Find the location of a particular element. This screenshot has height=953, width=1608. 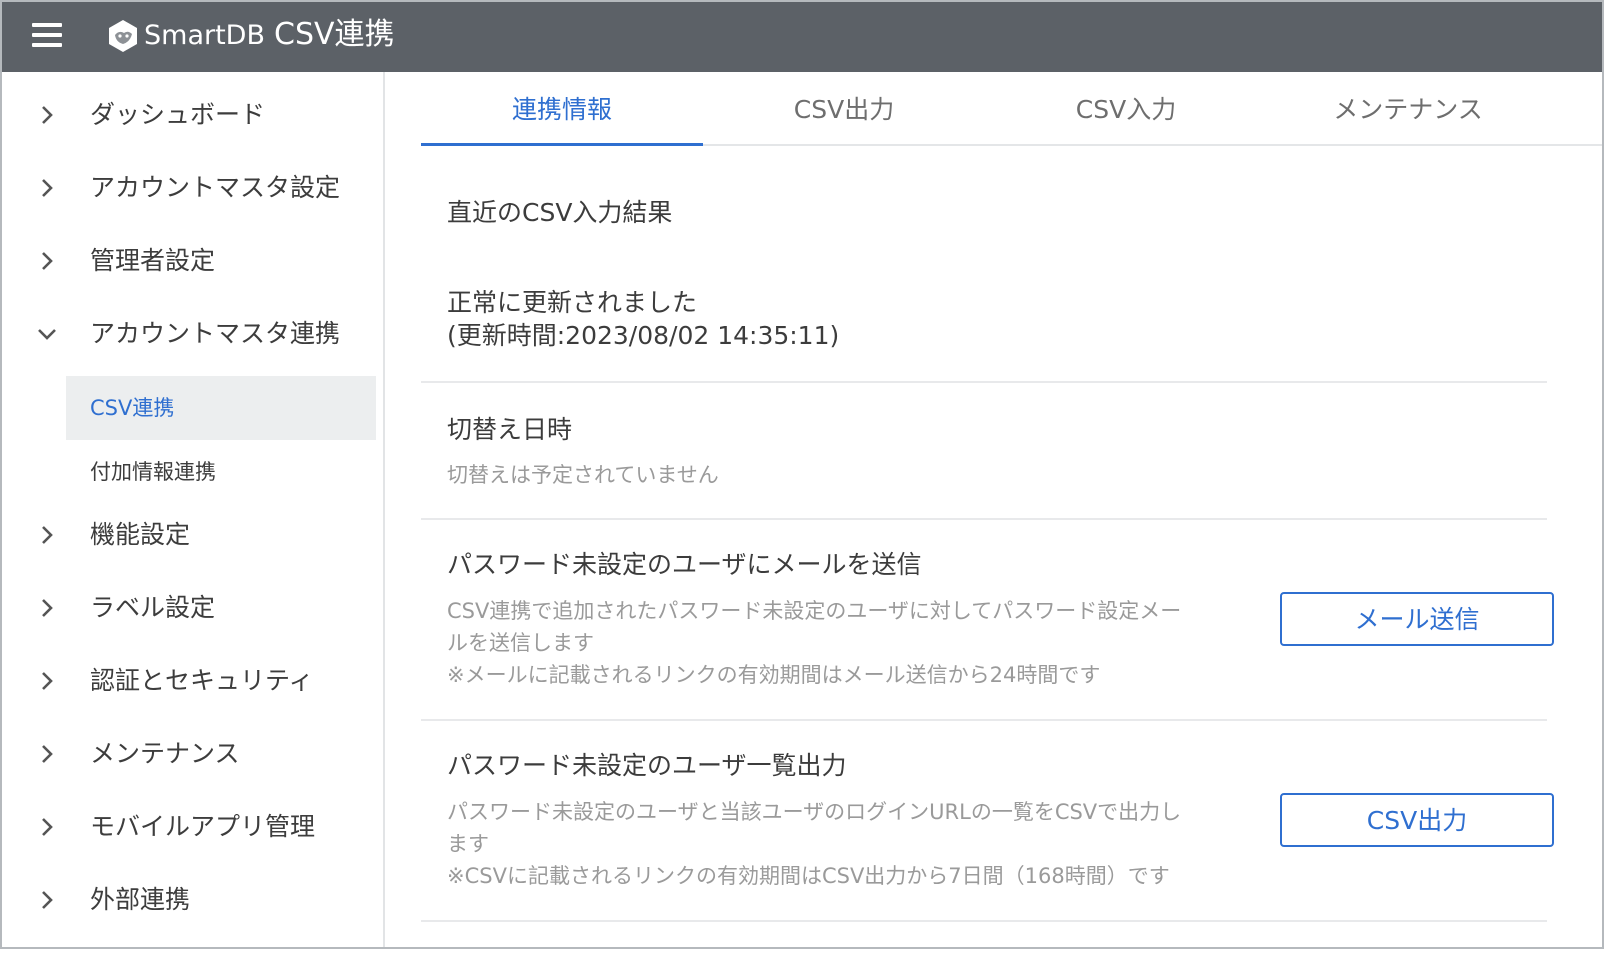

sidebar-item-external-integration: 外部連携 is located at coordinates (192, 900).